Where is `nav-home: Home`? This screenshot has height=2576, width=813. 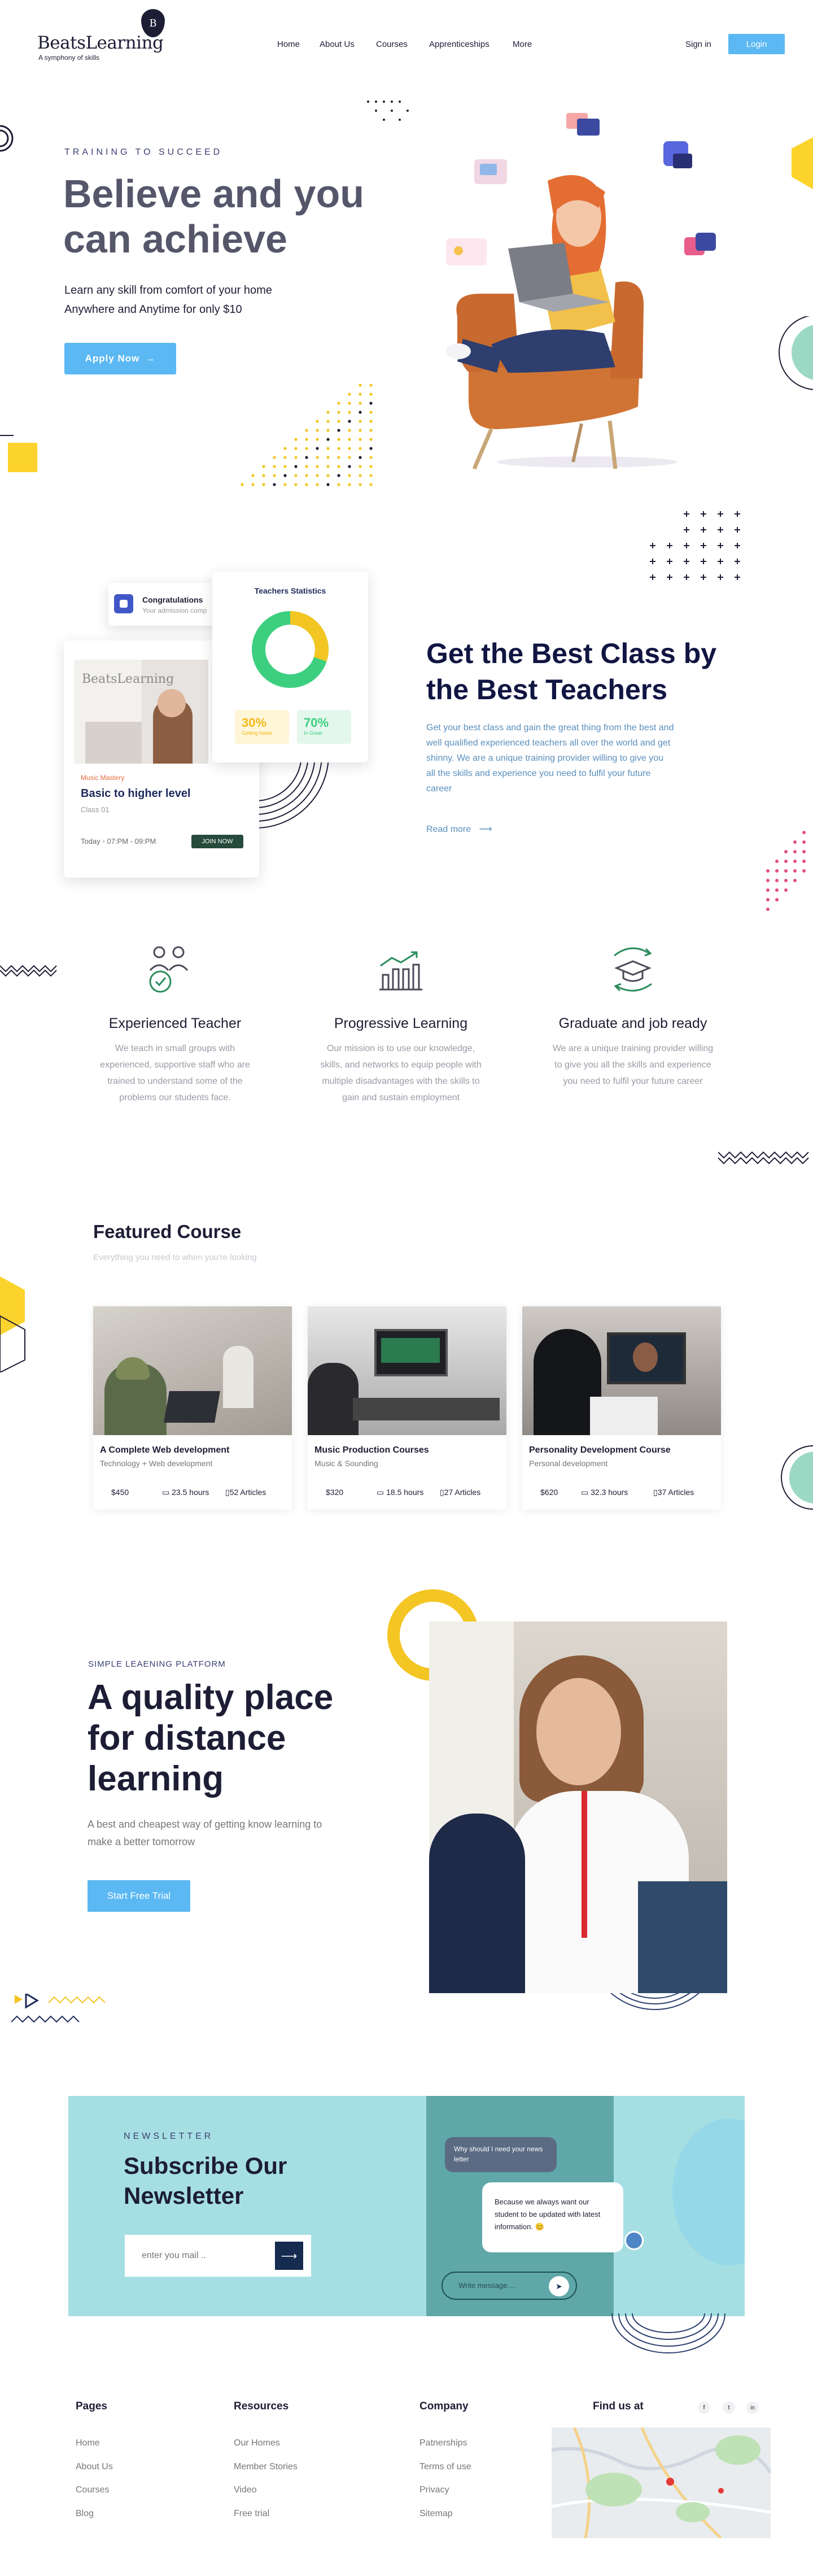
nav-home: Home is located at coordinates (288, 44).